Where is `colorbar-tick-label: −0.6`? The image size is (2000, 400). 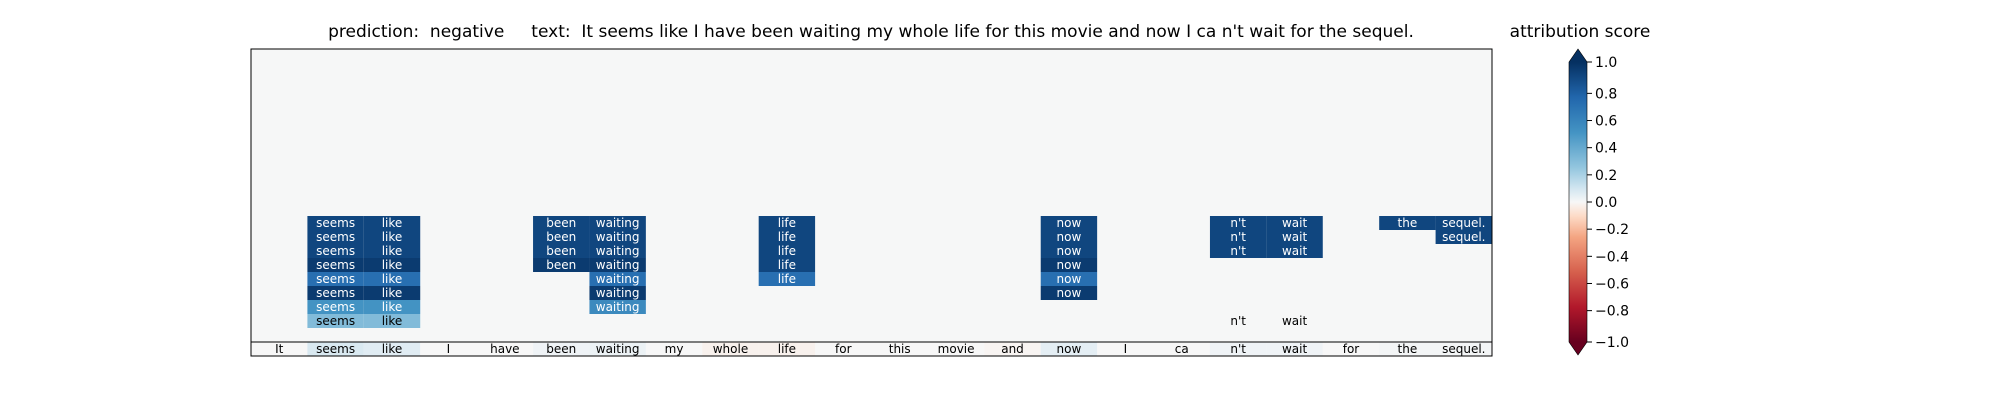 colorbar-tick-label: −0.6 is located at coordinates (1612, 284).